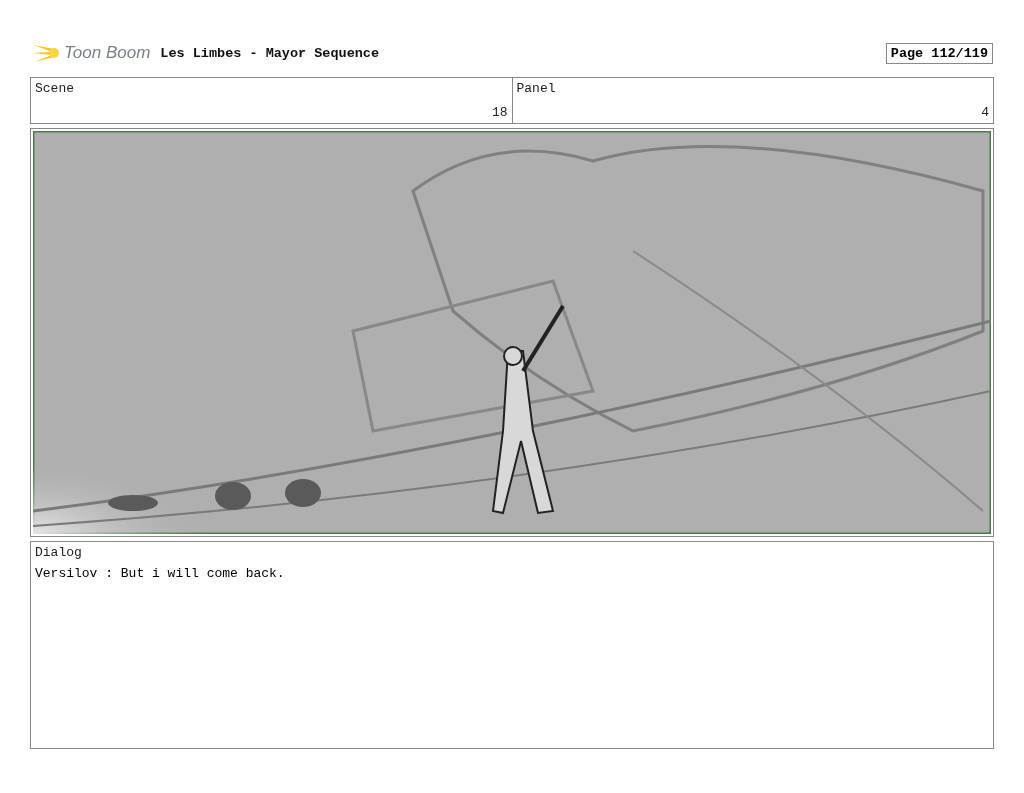 The height and width of the screenshot is (793, 1024). What do you see at coordinates (107, 53) in the screenshot?
I see `logo-text: Toon Boom` at bounding box center [107, 53].